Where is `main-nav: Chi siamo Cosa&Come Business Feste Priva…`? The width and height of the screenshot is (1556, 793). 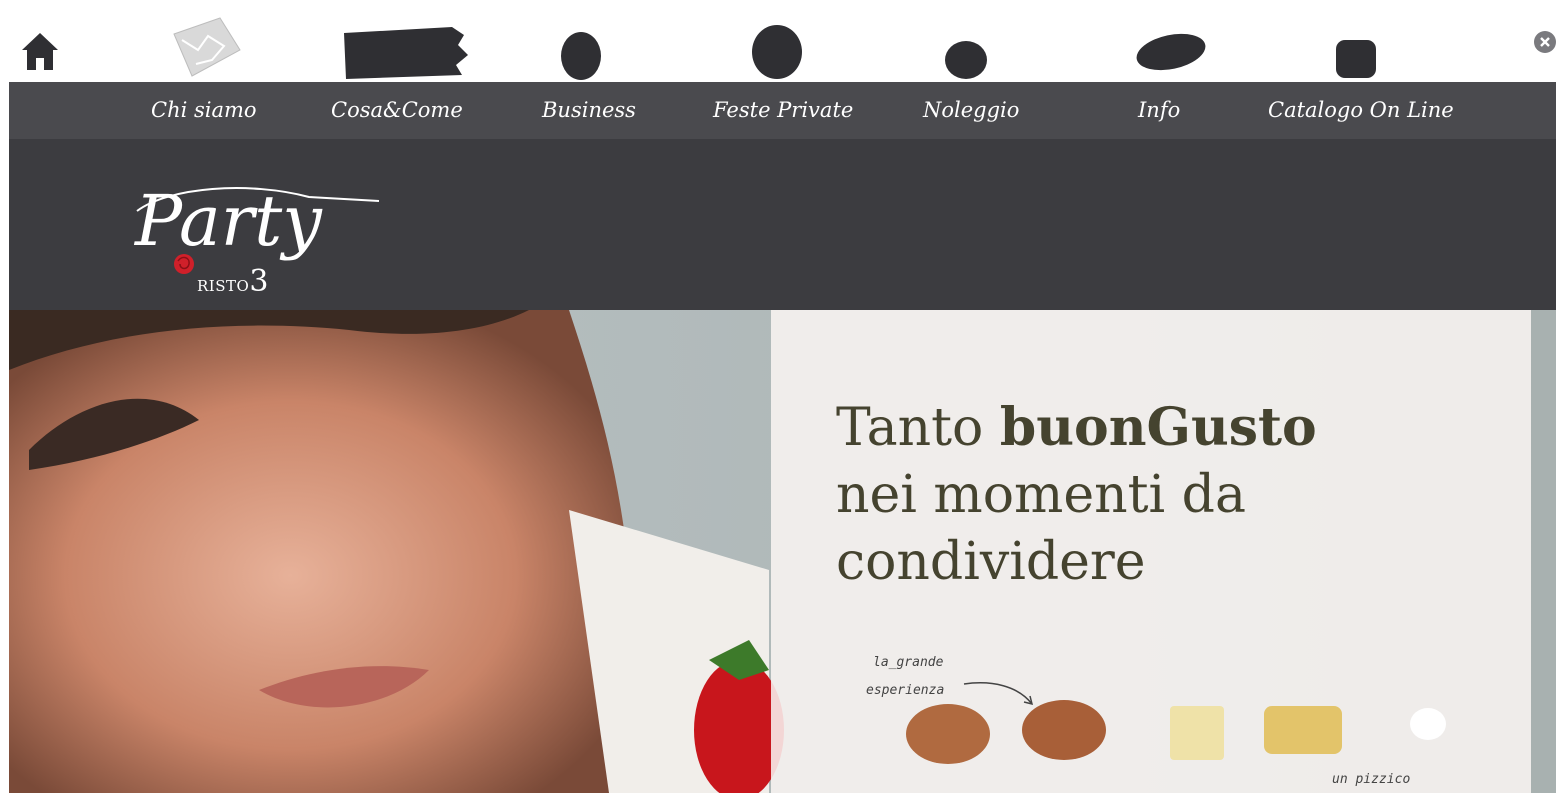 main-nav: Chi siamo Cosa&Come Business Feste Priva… is located at coordinates (782, 110).